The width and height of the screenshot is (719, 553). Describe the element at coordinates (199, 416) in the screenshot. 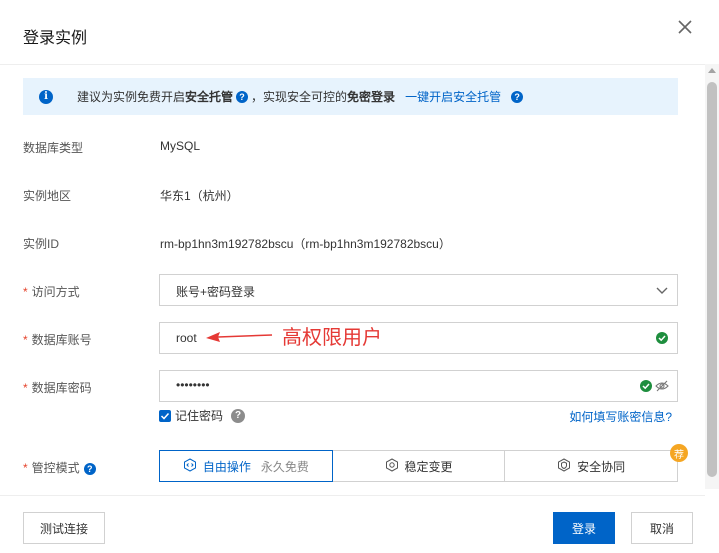

I see `remember-label: 记住密码` at that location.